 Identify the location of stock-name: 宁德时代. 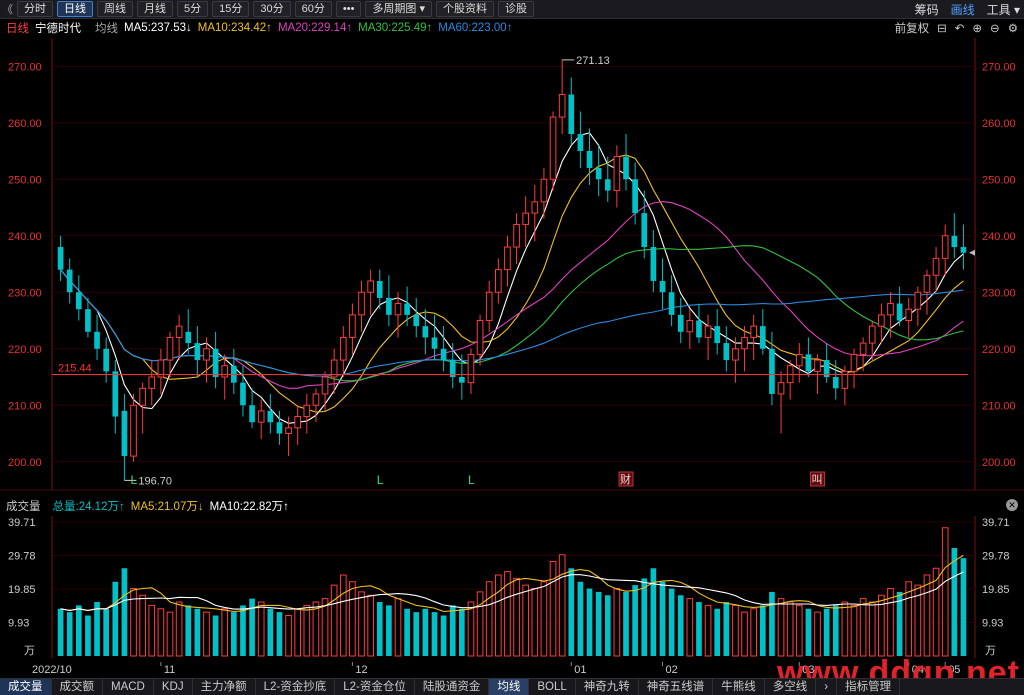
(58, 28).